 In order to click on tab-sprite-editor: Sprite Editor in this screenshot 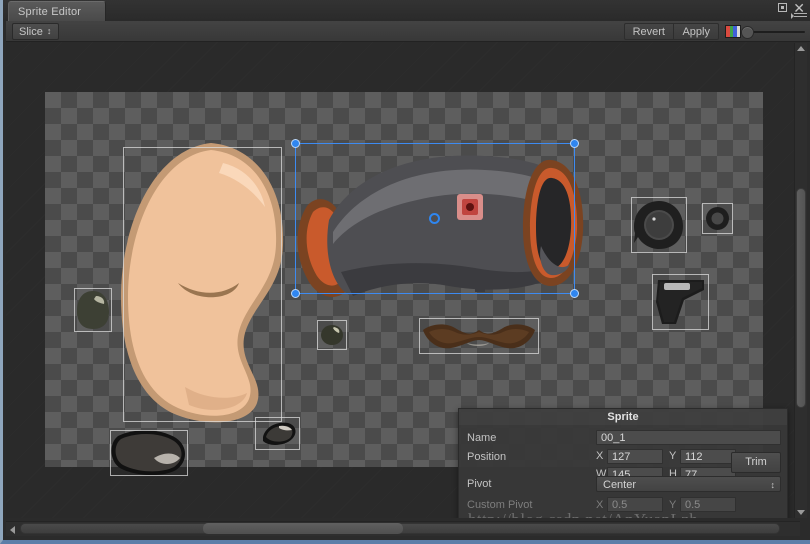, I will do `click(57, 11)`.